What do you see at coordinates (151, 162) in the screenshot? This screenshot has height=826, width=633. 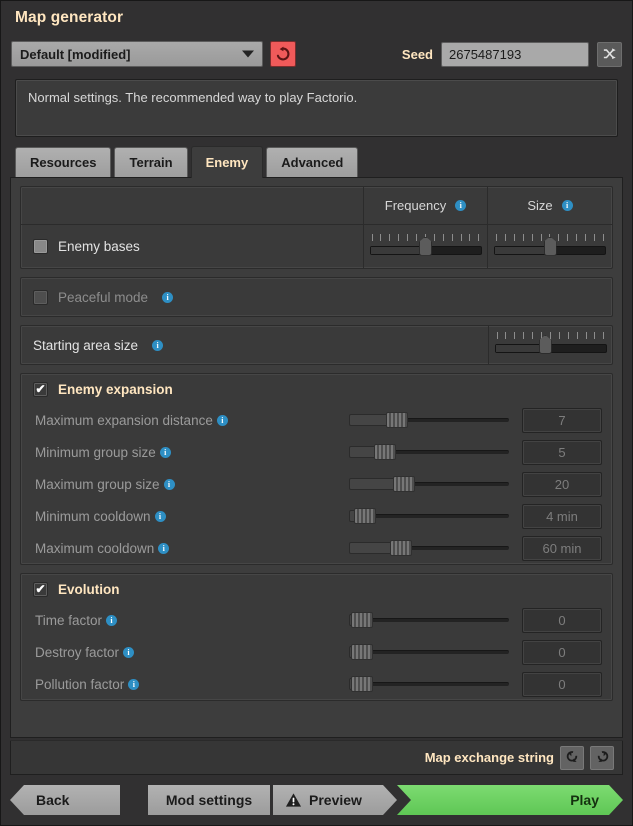 I see `tab-terrain: Terrain` at bounding box center [151, 162].